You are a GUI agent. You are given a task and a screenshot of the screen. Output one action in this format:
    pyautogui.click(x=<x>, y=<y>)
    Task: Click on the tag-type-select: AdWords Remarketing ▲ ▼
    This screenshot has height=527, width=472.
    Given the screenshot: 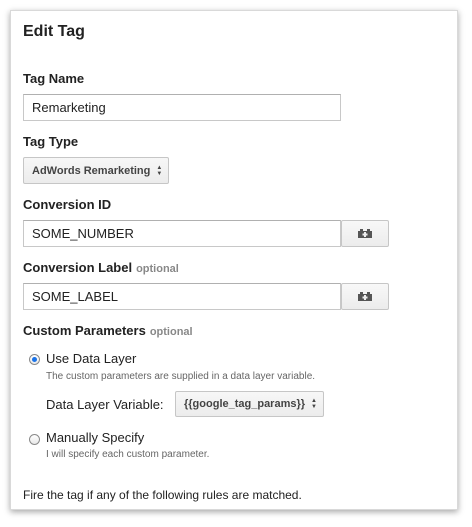 What is the action you would take?
    pyautogui.click(x=96, y=170)
    